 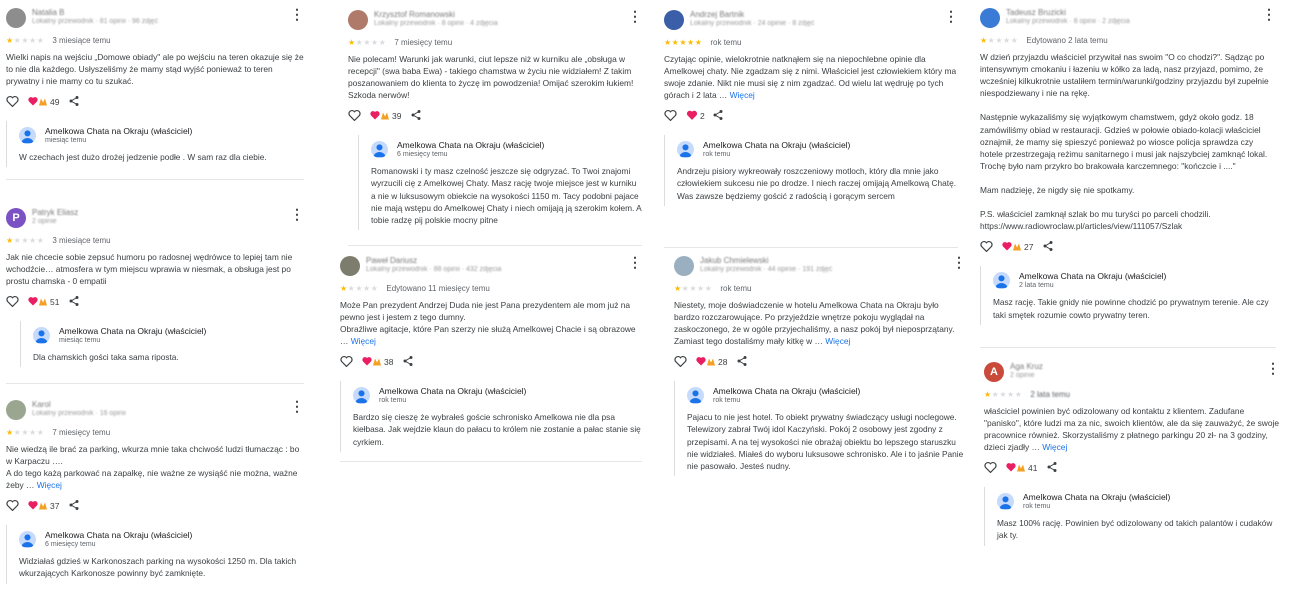 I want to click on reviewer-name: Natalia B, so click(x=48, y=12).